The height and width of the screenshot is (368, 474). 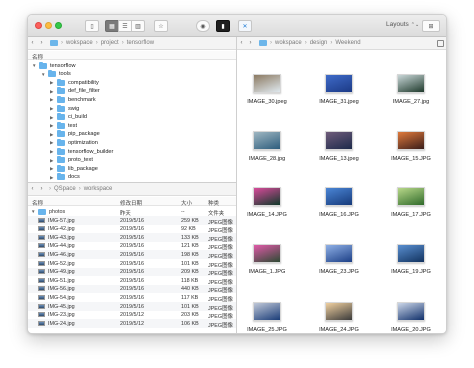 What do you see at coordinates (83, 168) in the screenshot?
I see `tree-item-label: lib_package` at bounding box center [83, 168].